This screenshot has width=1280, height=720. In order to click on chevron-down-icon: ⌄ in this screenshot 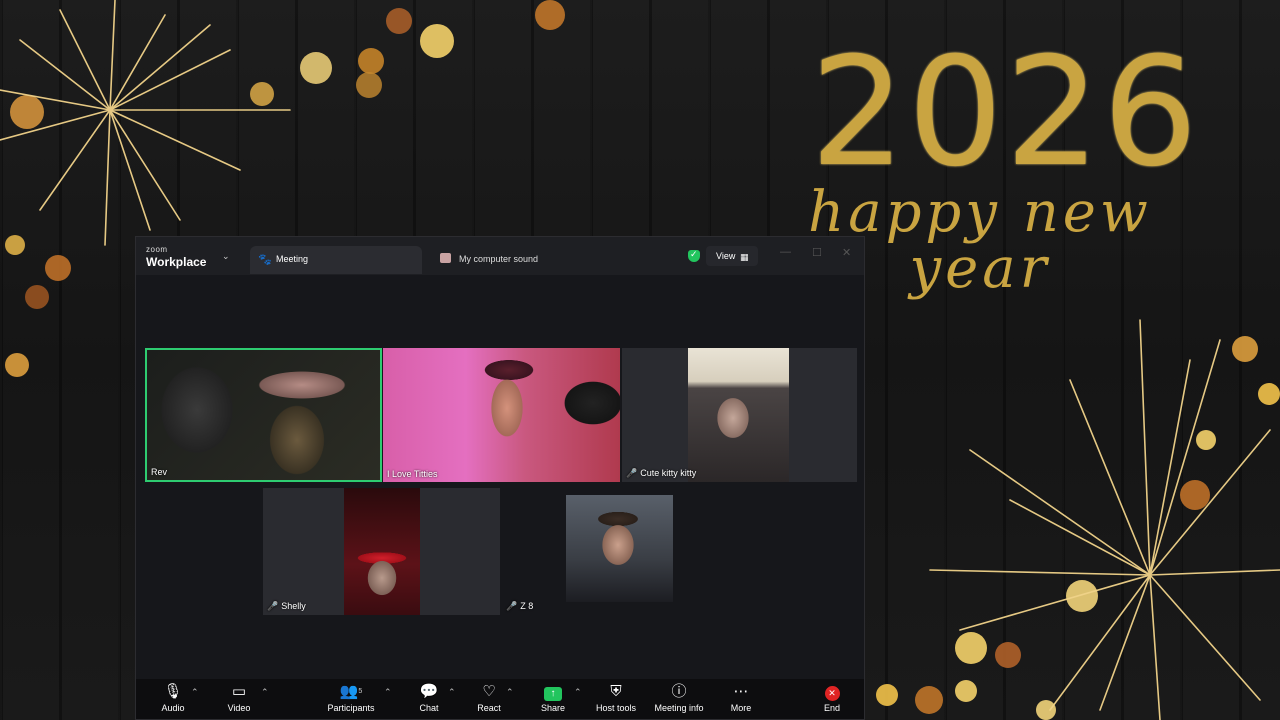, I will do `click(226, 256)`.